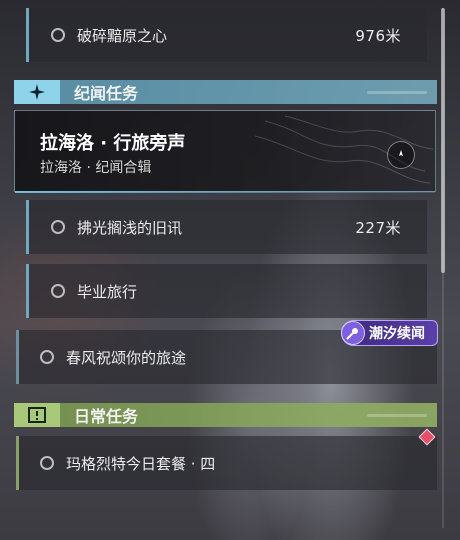 Image resolution: width=460 pixels, height=540 pixels. Describe the element at coordinates (378, 227) in the screenshot. I see `quest-distance: 227米` at that location.